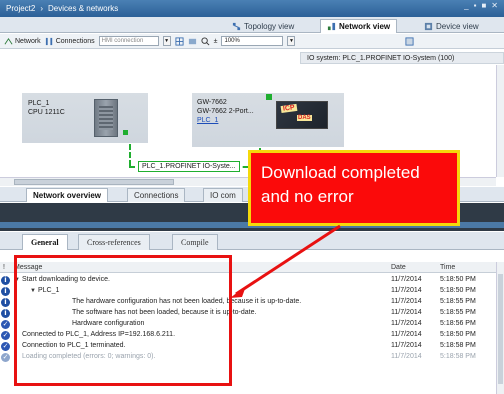 The image size is (504, 394). Describe the element at coordinates (156, 195) in the screenshot. I see `tab-connections: Connections` at that location.